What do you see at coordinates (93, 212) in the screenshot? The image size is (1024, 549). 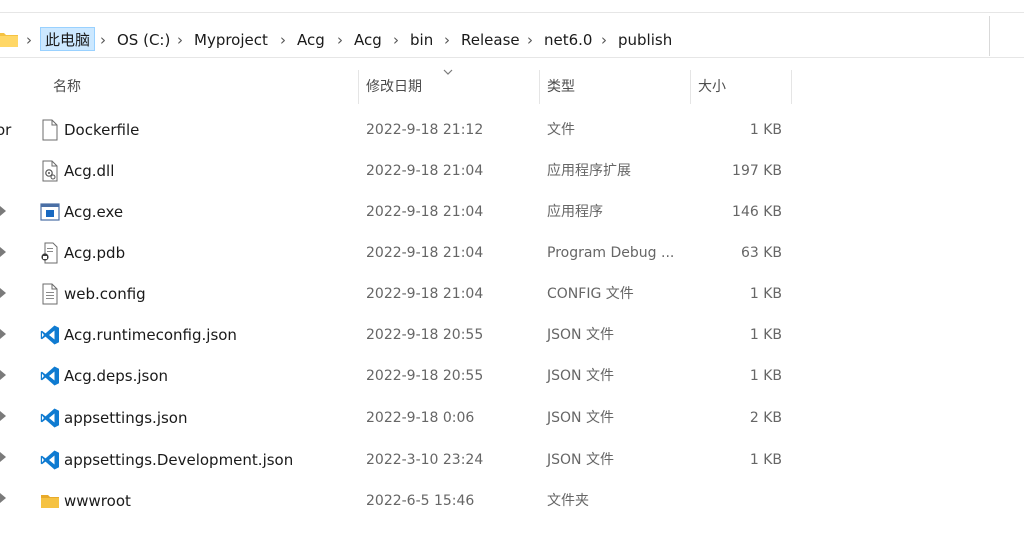 I see `file-name: Acg.exe` at bounding box center [93, 212].